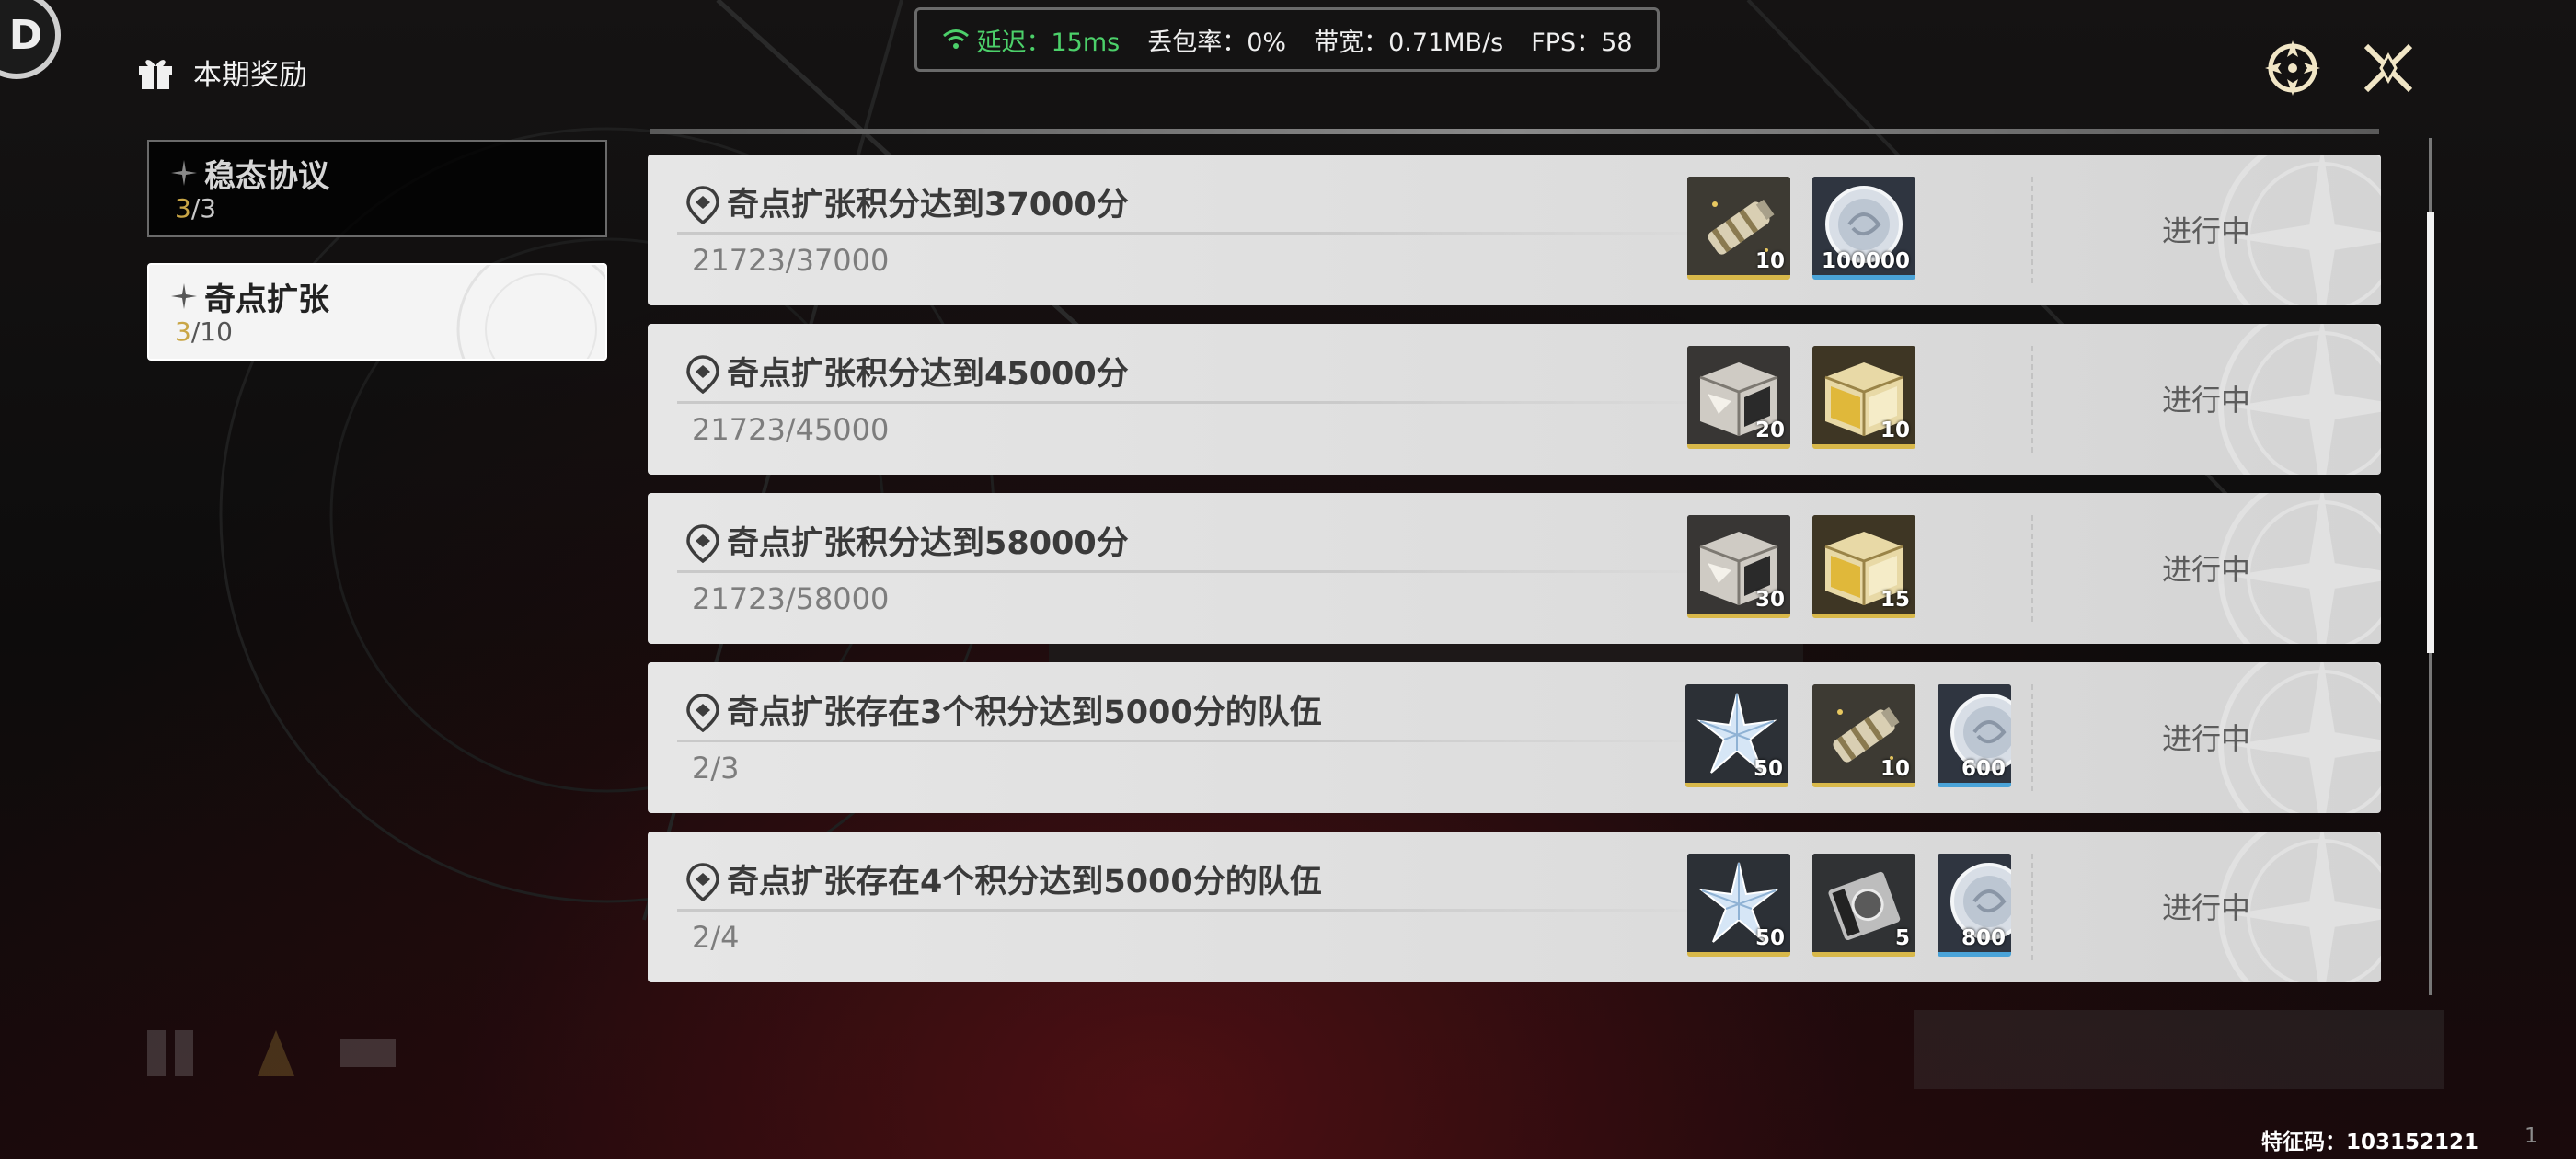  What do you see at coordinates (1217, 42) in the screenshot?
I see `packet-loss-stat: 丢包率：0%` at bounding box center [1217, 42].